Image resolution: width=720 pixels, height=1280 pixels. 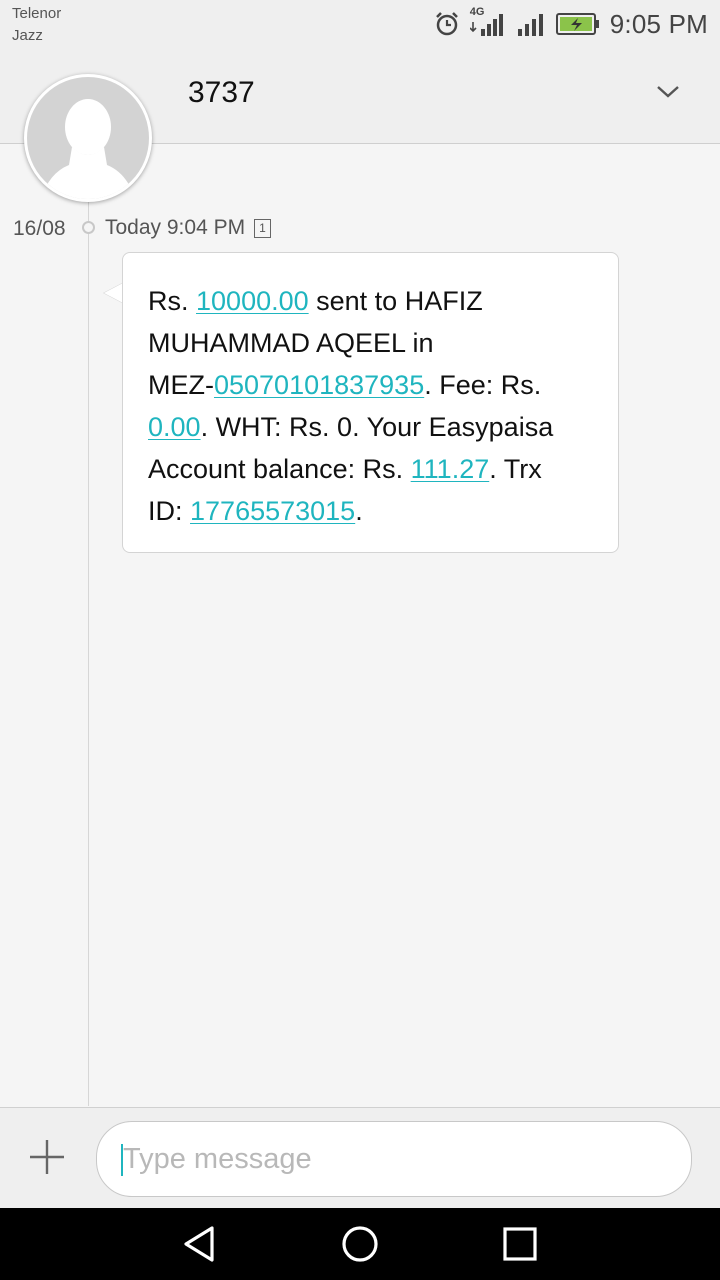 I want to click on home-icon, so click(x=360, y=1244).